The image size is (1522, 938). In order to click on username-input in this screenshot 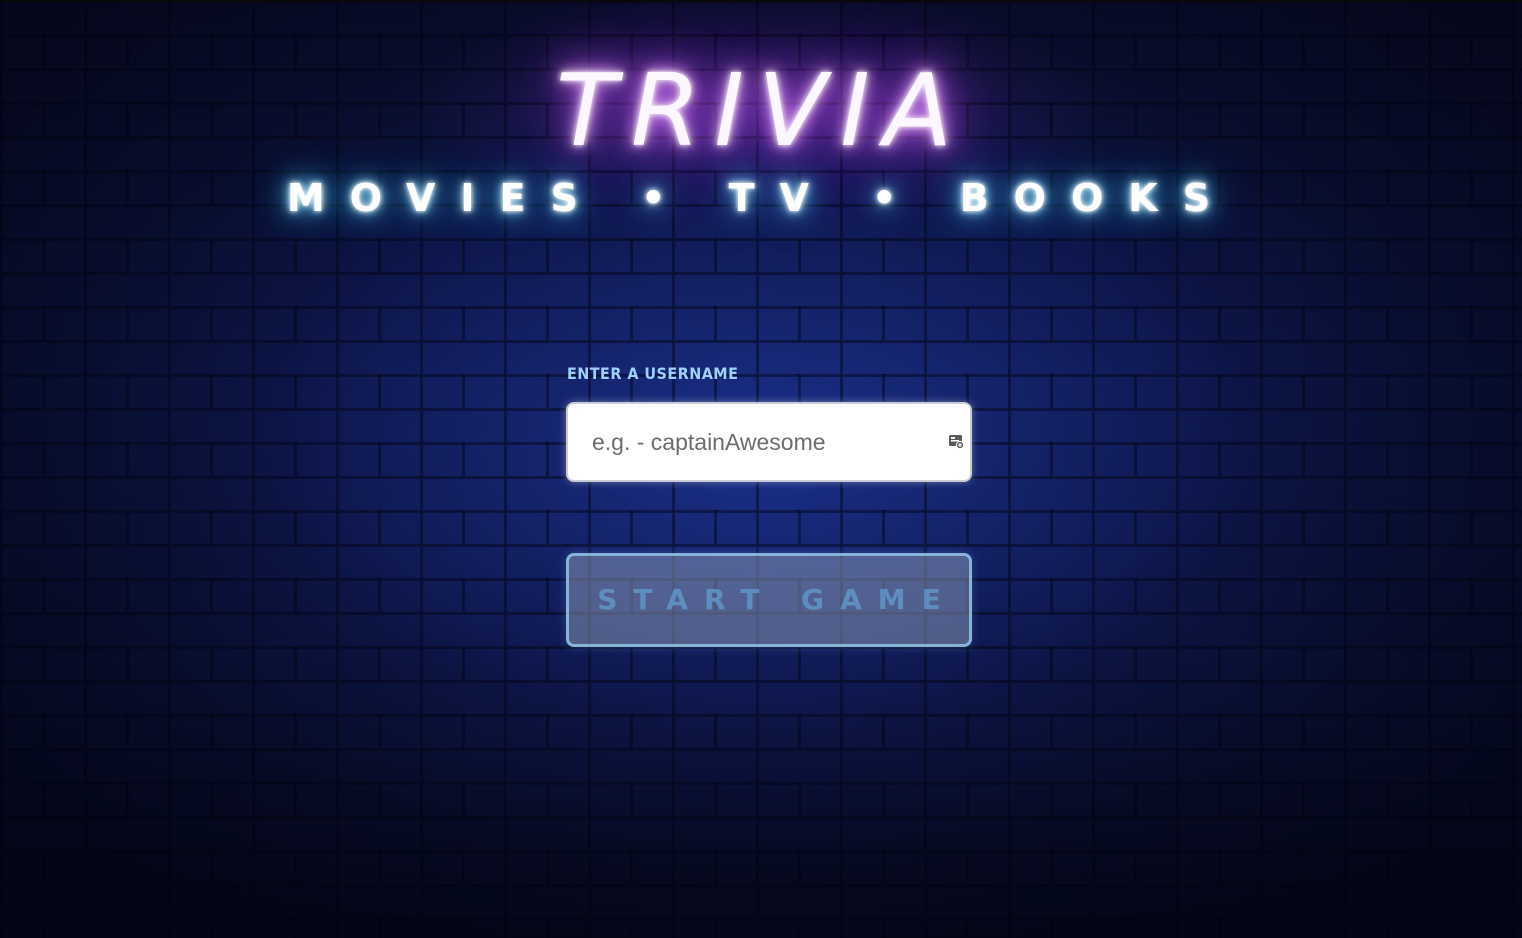, I will do `click(750, 442)`.